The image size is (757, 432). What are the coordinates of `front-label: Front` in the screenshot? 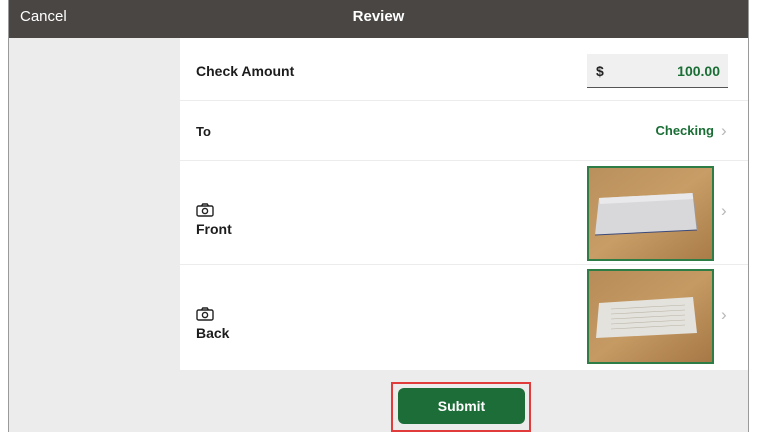 It's located at (214, 229).